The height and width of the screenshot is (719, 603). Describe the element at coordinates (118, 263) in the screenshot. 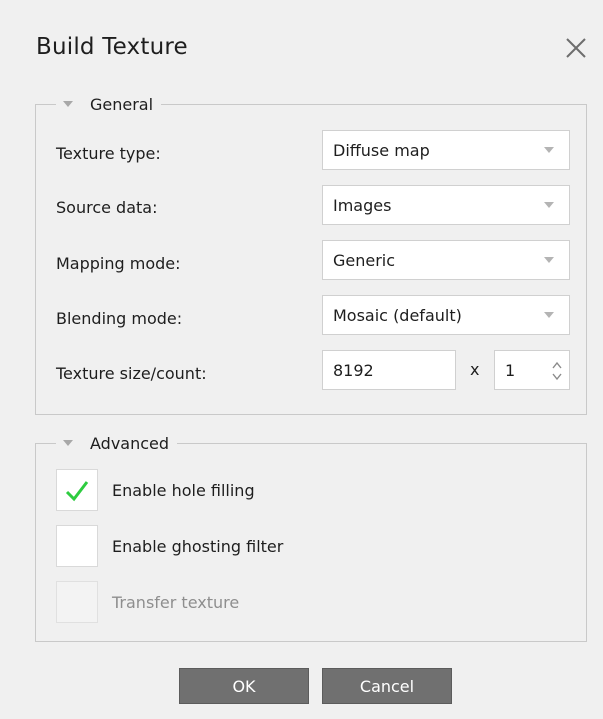

I see `mapping-mode-label: Mapping mode:` at that location.